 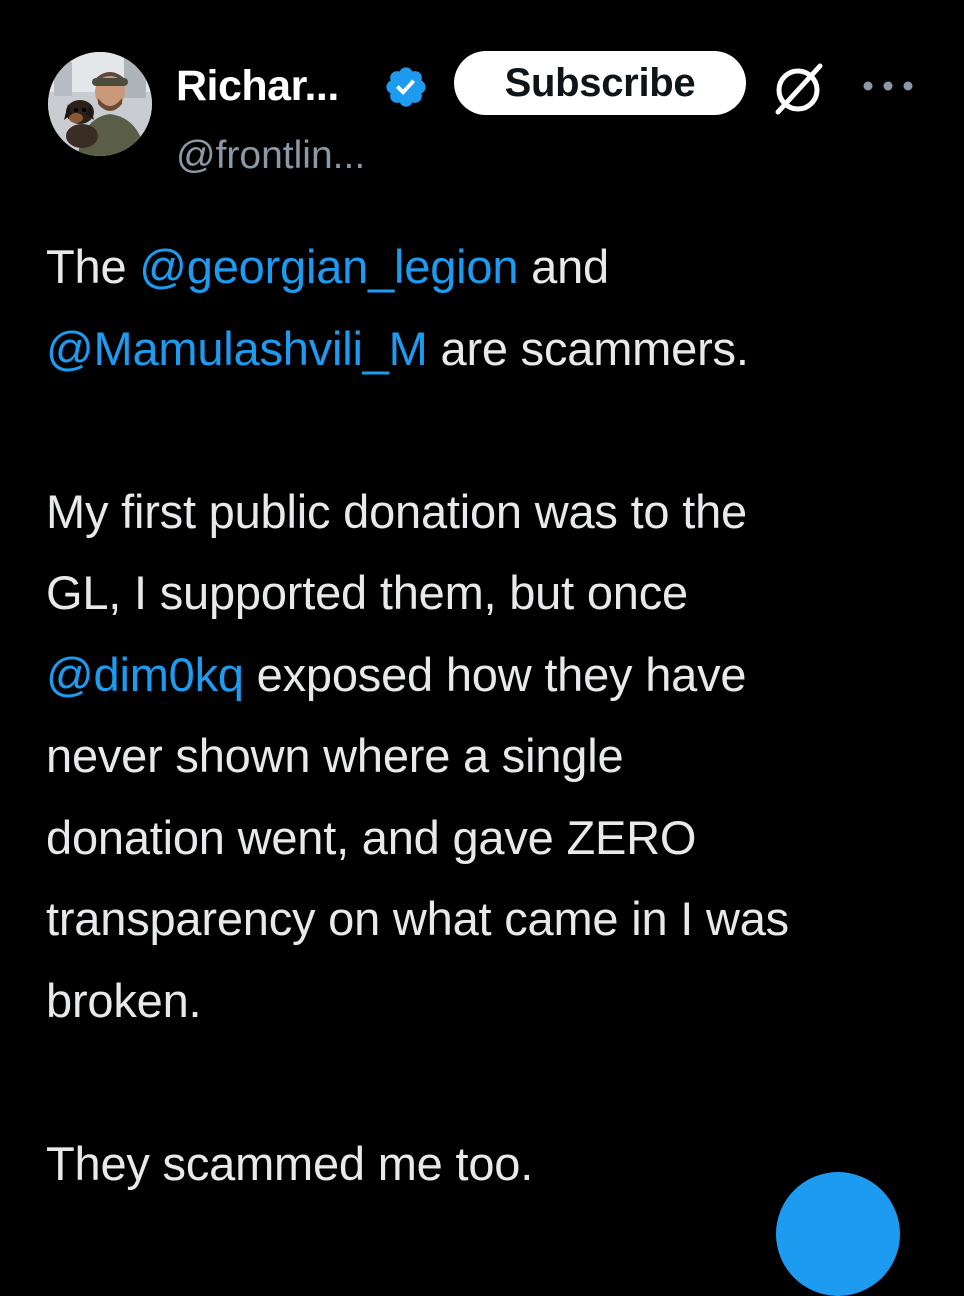 I want to click on avatar-image, so click(x=100, y=104).